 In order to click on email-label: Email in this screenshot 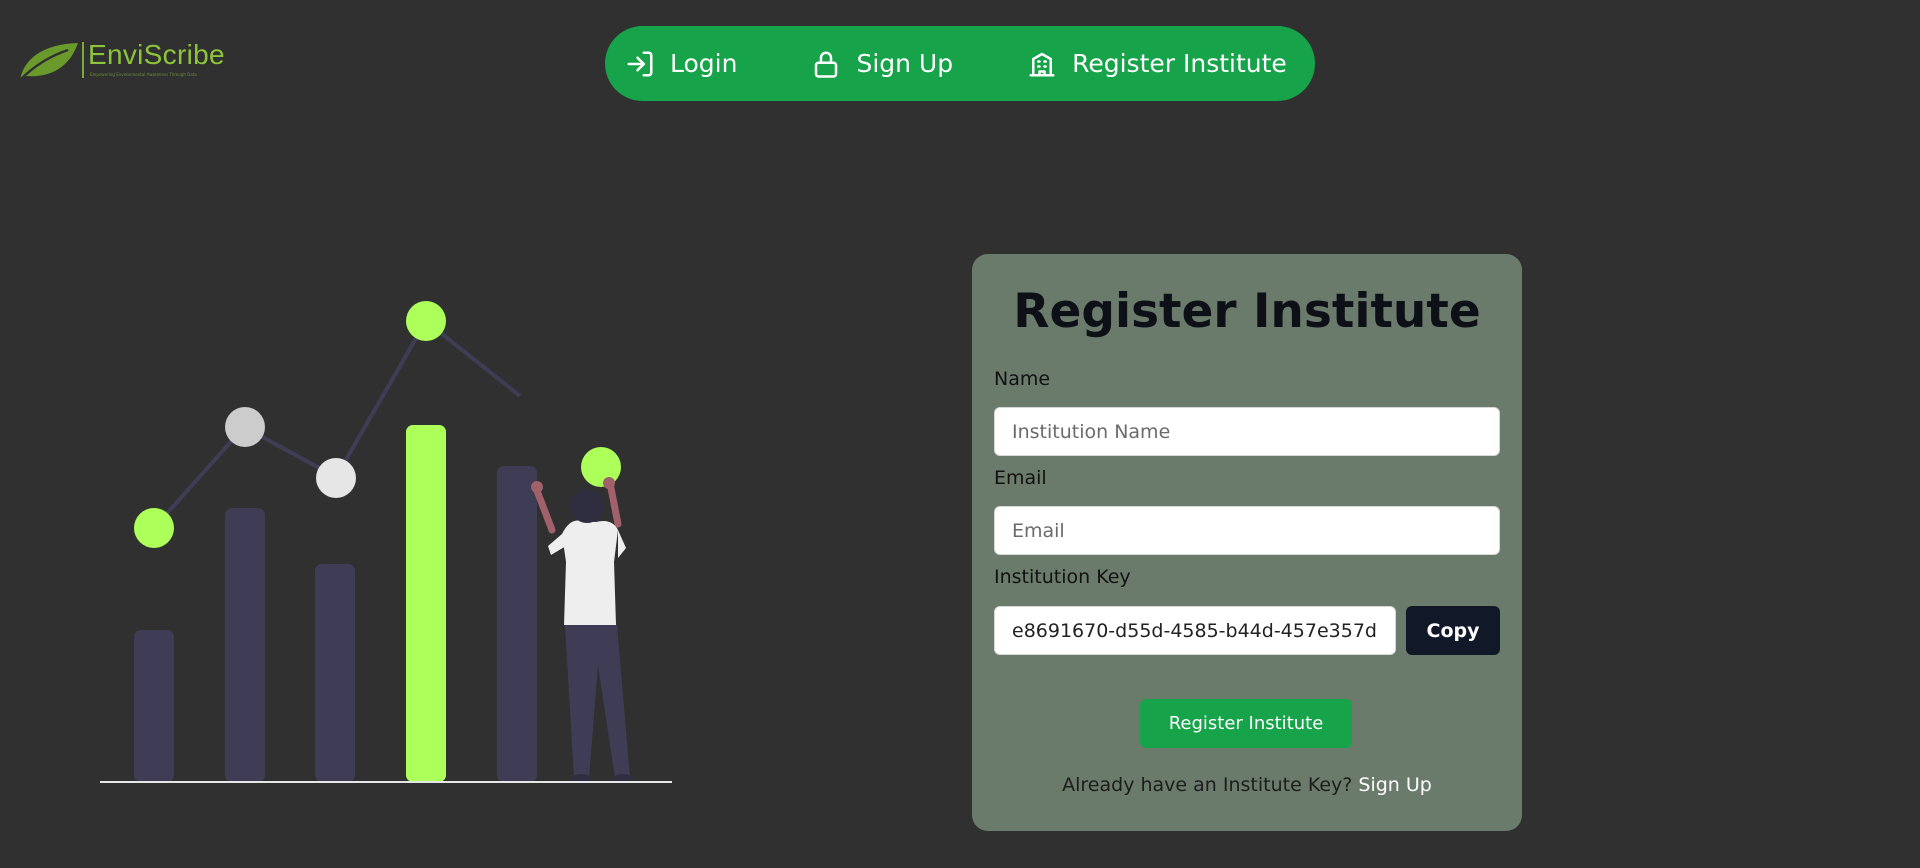, I will do `click(1020, 478)`.